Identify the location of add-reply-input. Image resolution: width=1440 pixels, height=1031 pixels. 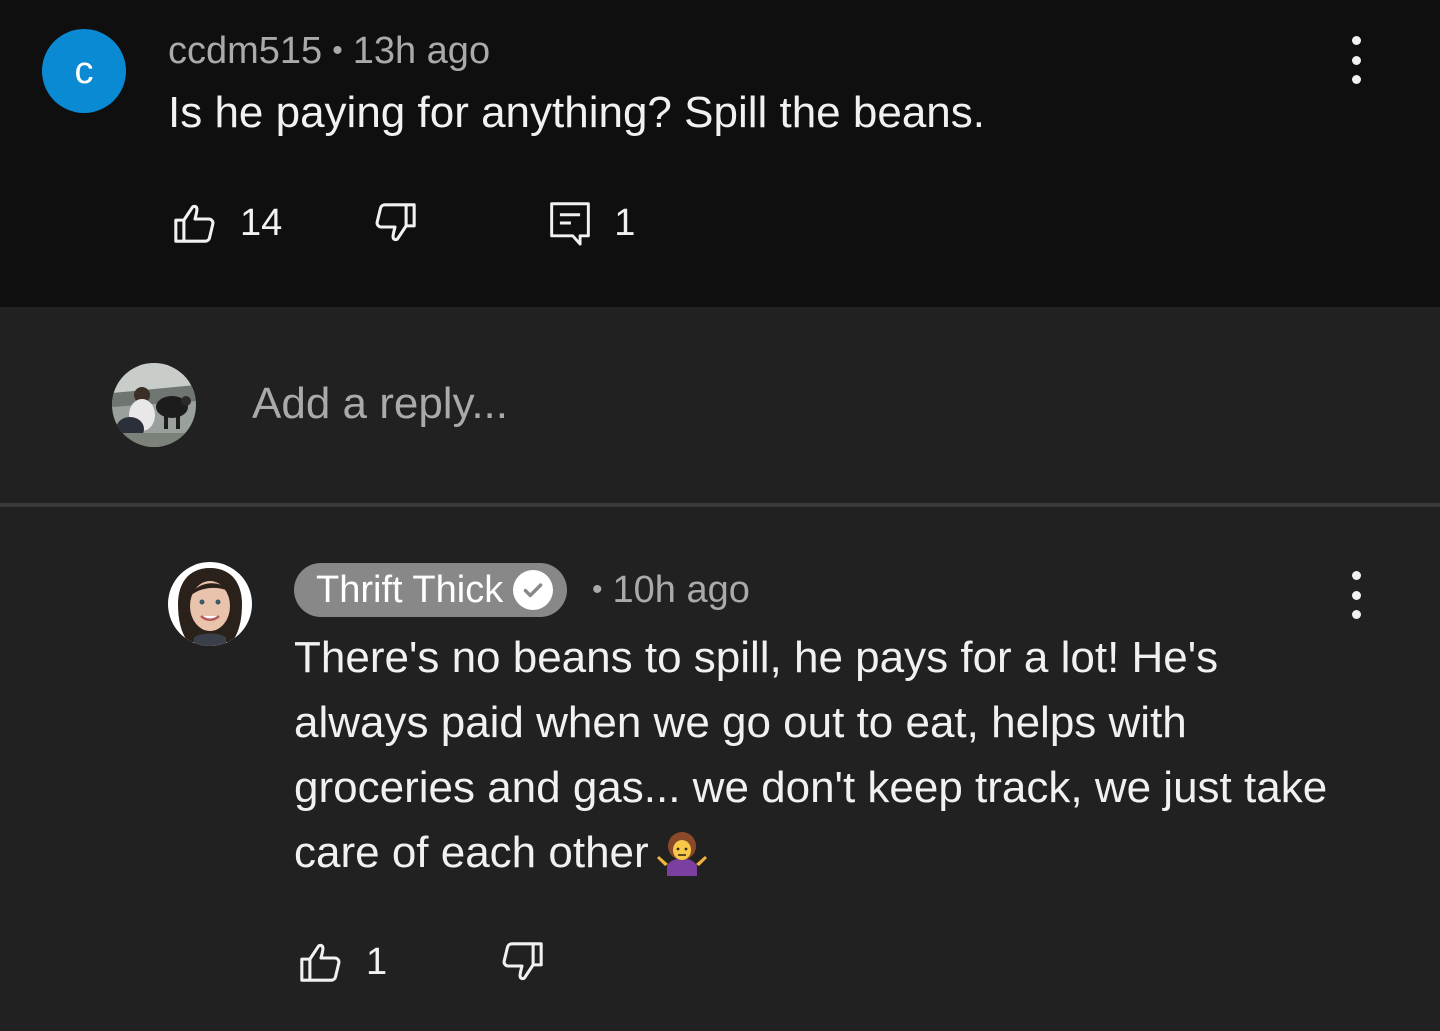
(702, 404).